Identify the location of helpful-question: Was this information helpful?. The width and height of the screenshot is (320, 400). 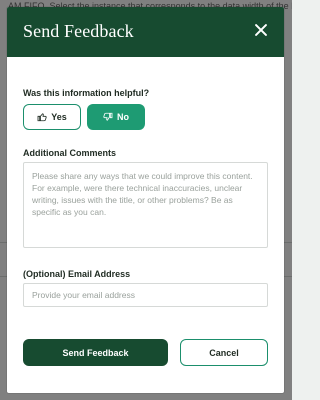
(86, 93).